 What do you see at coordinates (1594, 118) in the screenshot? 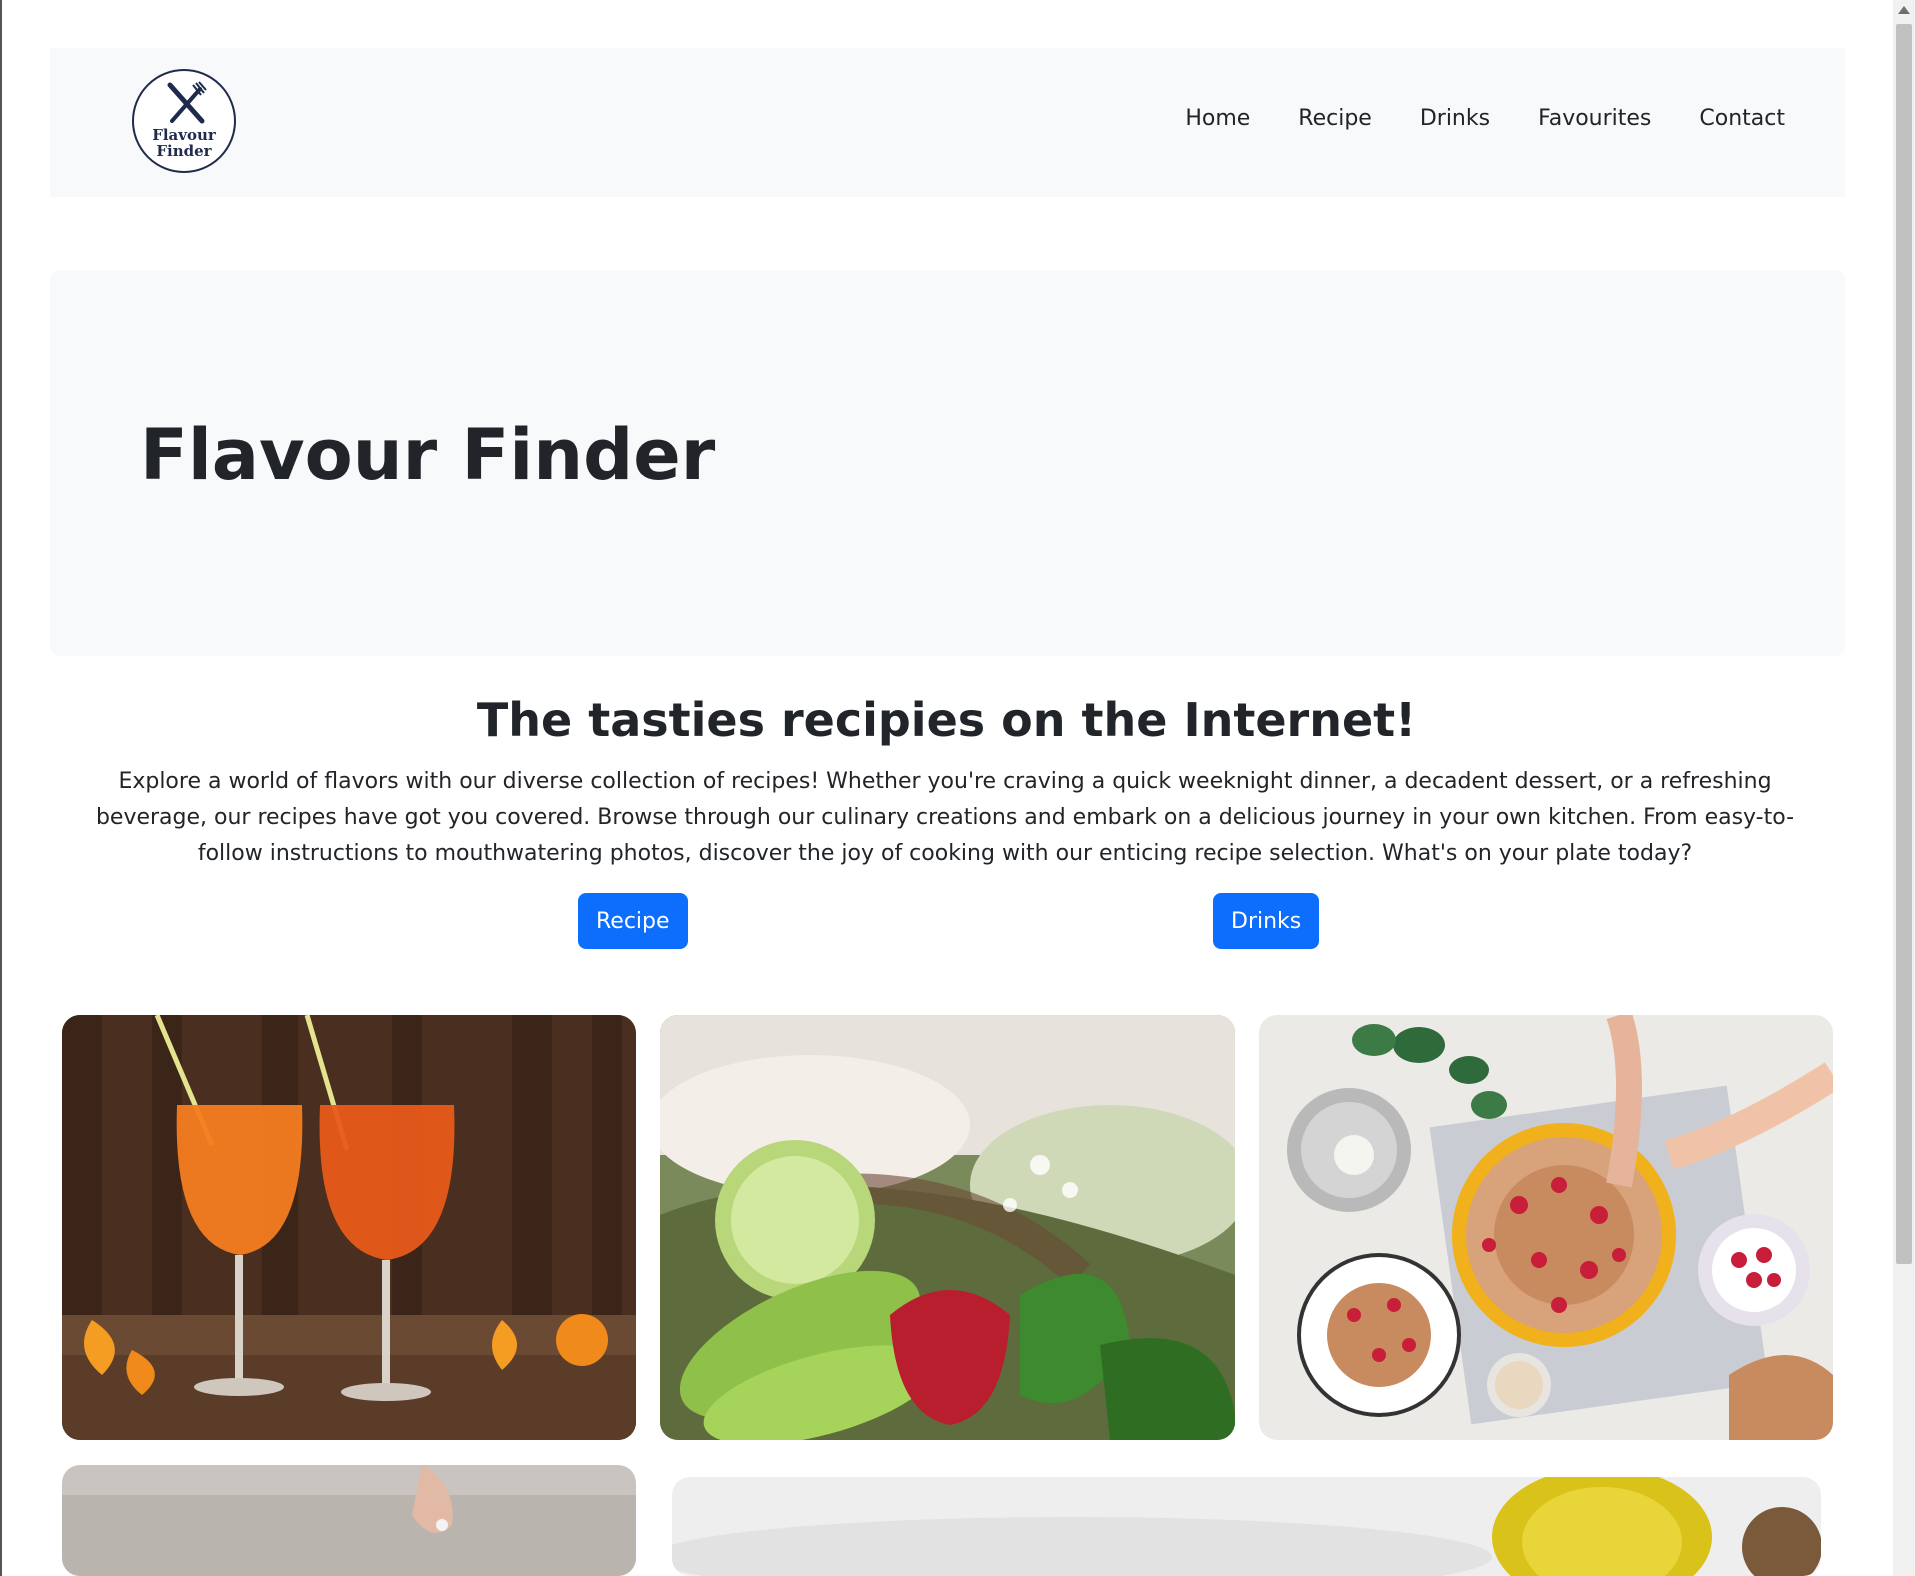
I see `nav-link-favourites: Favourites` at bounding box center [1594, 118].